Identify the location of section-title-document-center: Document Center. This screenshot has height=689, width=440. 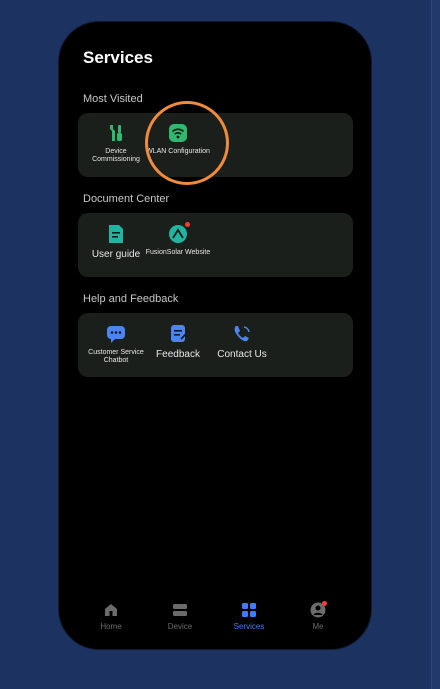
(126, 199).